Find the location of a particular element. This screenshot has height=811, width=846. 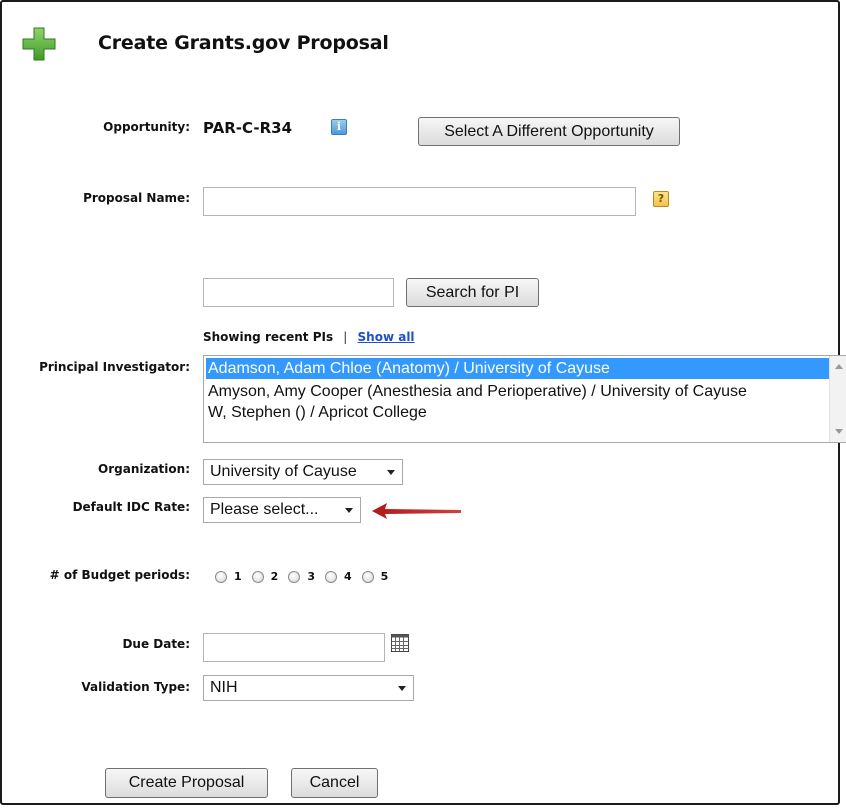

cancel-button: Cancel is located at coordinates (334, 783).